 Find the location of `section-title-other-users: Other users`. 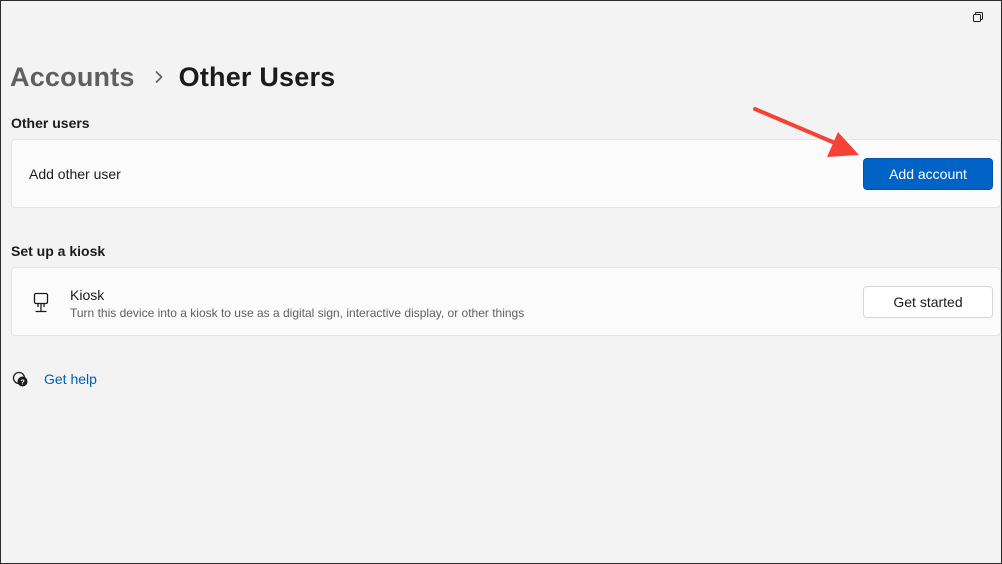

section-title-other-users: Other users is located at coordinates (50, 123).